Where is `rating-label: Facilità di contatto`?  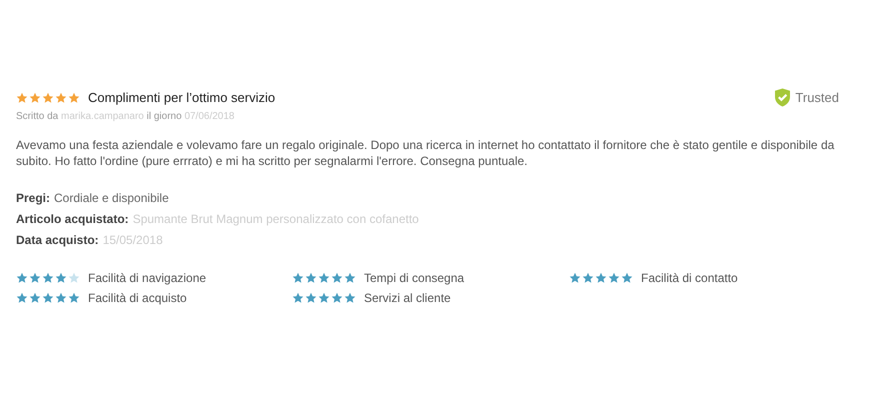
rating-label: Facilità di contatto is located at coordinates (689, 278).